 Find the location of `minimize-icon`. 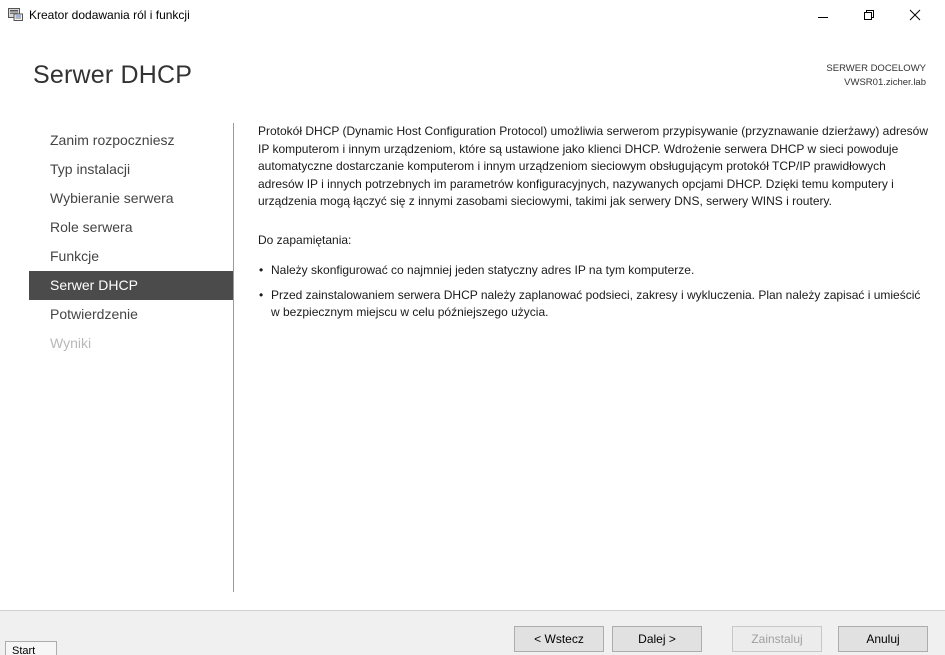

minimize-icon is located at coordinates (823, 17).